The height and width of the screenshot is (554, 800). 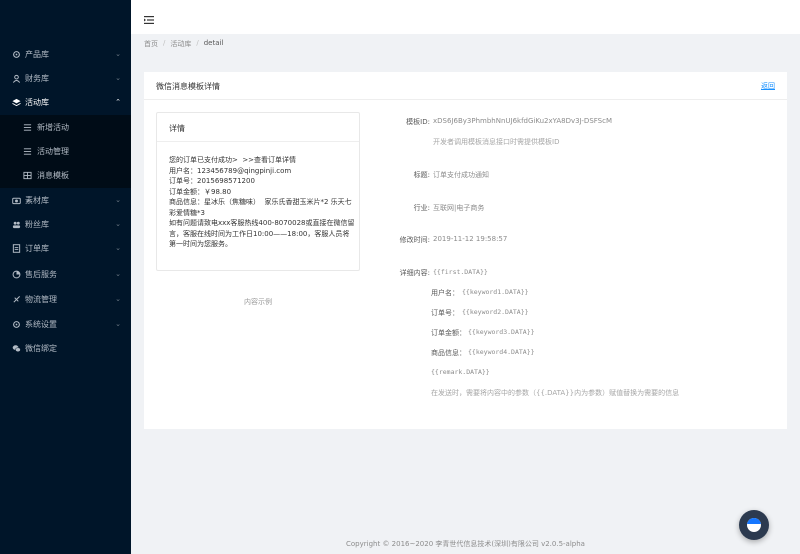 I want to click on sidebar-subitem-new-activity: 新增活动, so click(x=65, y=127).